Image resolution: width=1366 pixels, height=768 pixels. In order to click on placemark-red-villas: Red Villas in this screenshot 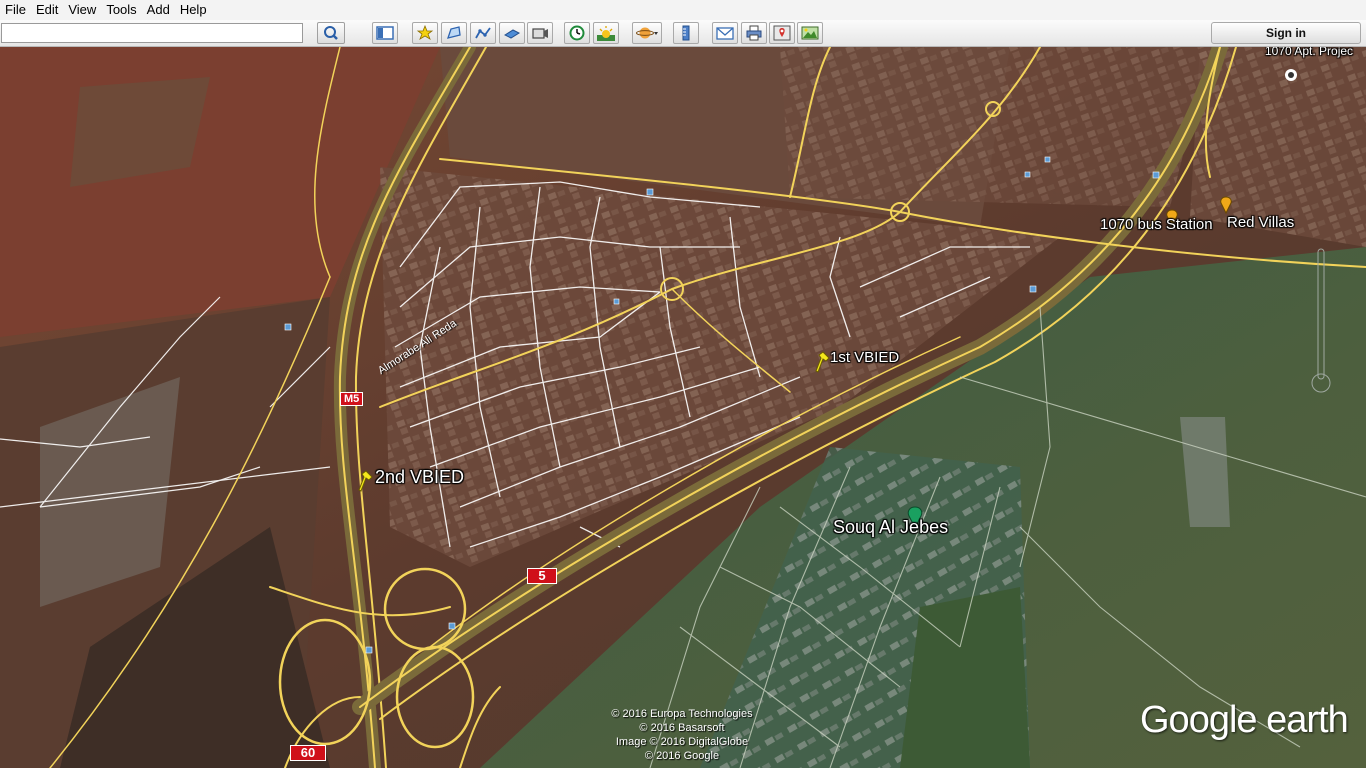, I will do `click(1260, 222)`.